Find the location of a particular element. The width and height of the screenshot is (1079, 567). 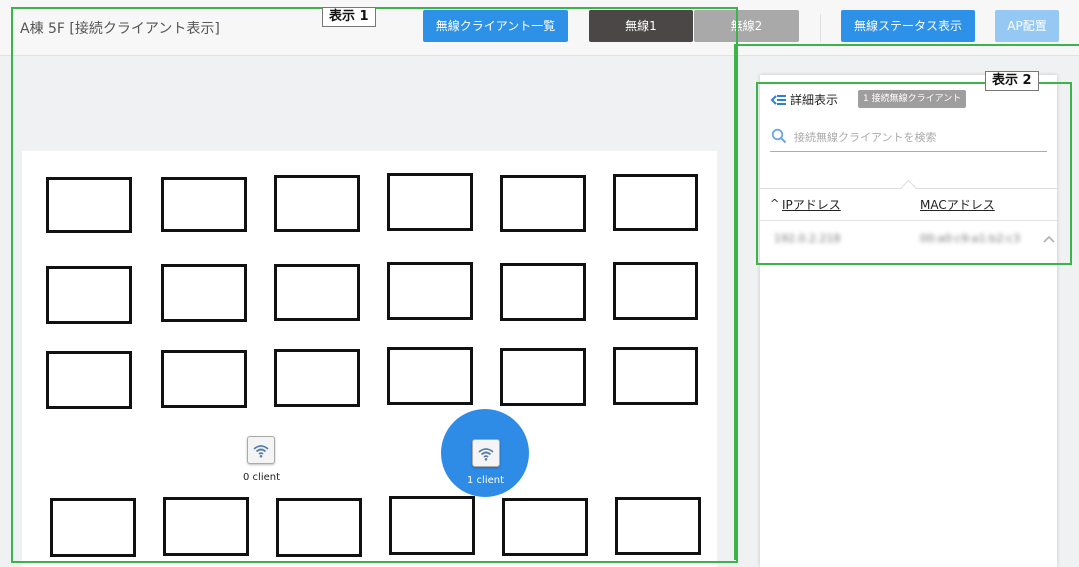

tab-wireless1: 無線1 is located at coordinates (641, 26).